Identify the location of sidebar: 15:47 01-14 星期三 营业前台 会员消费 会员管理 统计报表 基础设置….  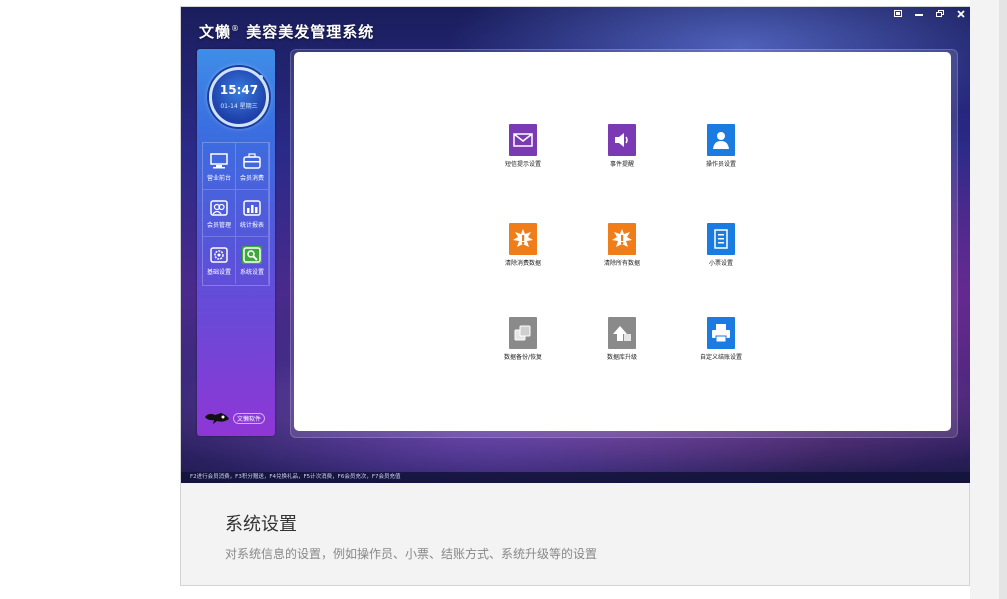
(236, 242).